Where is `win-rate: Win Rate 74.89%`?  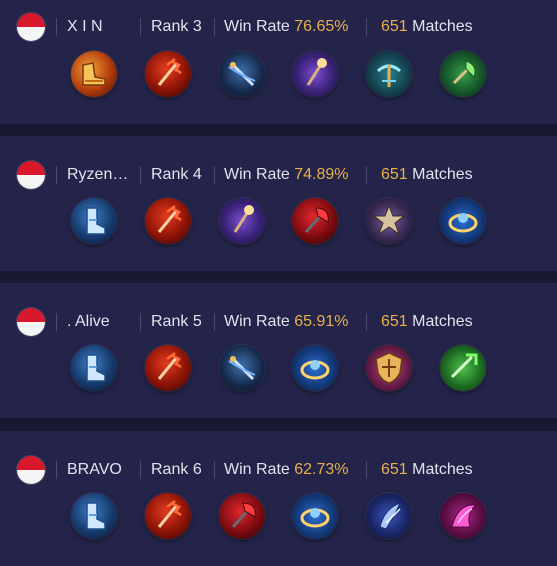 win-rate: Win Rate 74.89% is located at coordinates (286, 175).